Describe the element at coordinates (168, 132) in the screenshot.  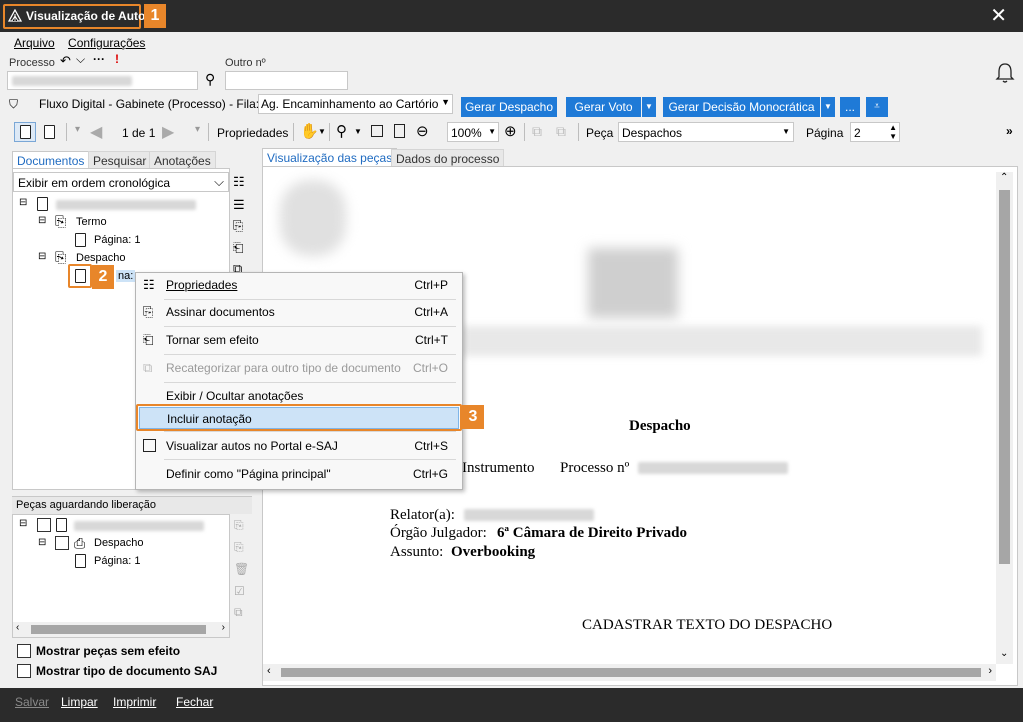
I see `next-page-icon: ▶` at that location.